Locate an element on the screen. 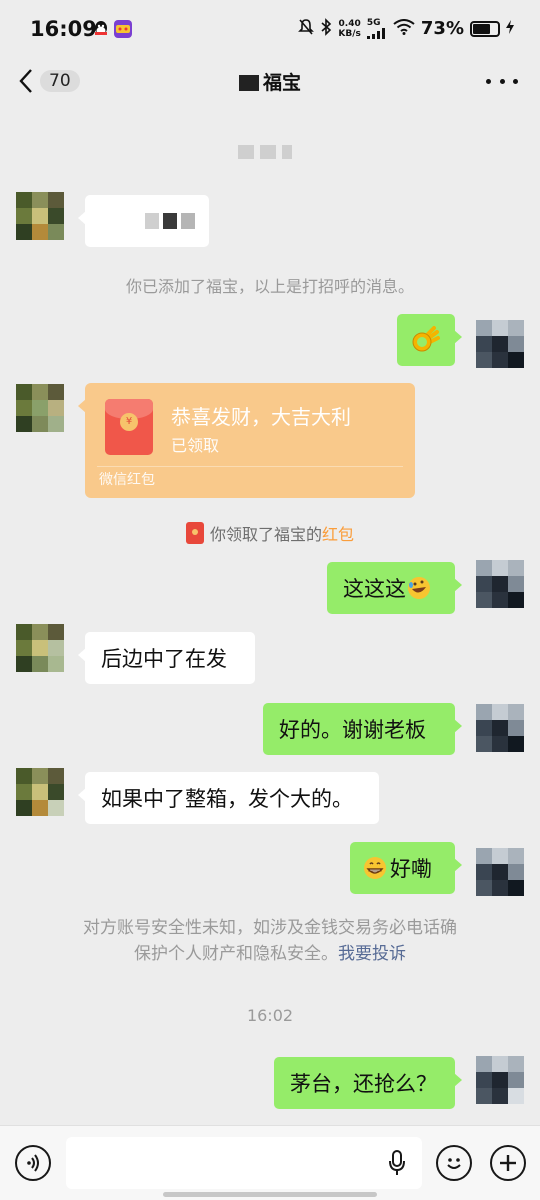  network-speed: 0.40 KB/s is located at coordinates (349, 28).